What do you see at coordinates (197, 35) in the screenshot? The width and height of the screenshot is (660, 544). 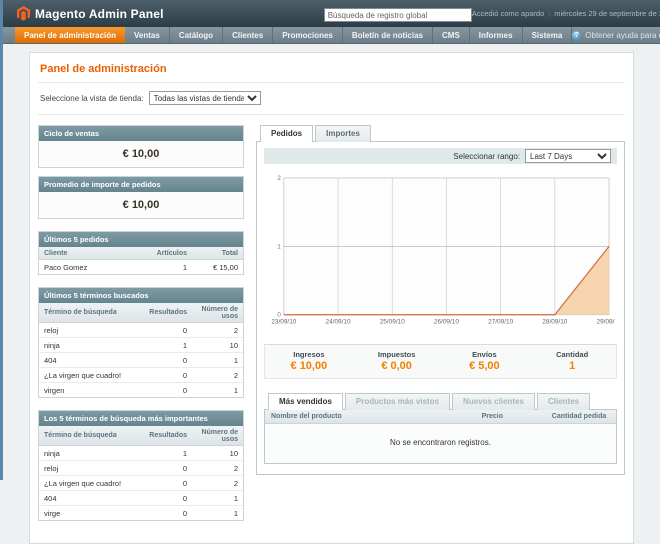 I see `nav-item-cat-logo: Catálogo` at bounding box center [197, 35].